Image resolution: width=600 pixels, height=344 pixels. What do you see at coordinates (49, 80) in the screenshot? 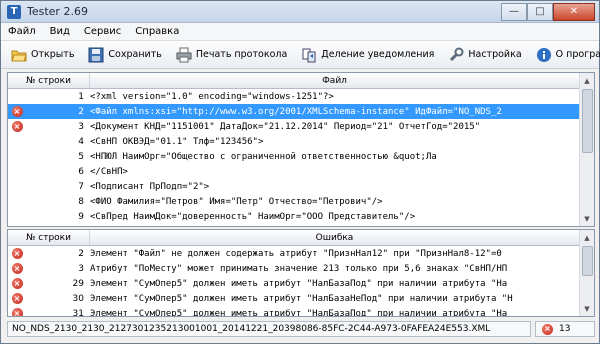
I see `line-number-column-header: № строки` at bounding box center [49, 80].